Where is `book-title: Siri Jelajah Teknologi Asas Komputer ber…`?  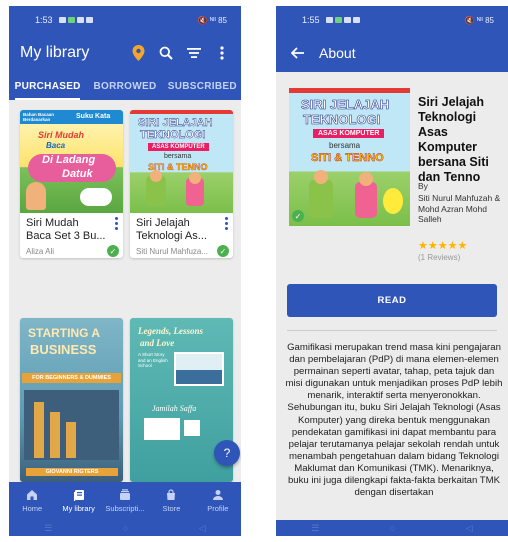 book-title: Siri Jelajah Teknologi Asas Komputer ber… is located at coordinates (453, 139).